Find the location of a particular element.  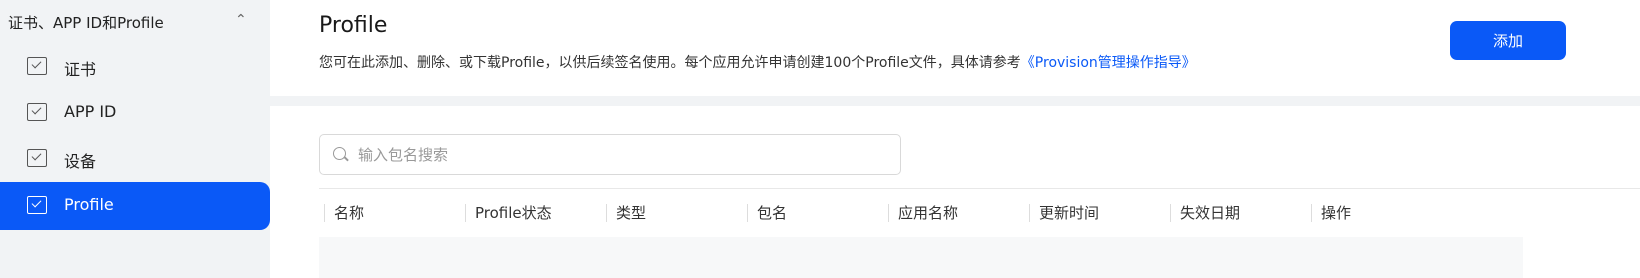

sidebar-item-label: 证书 is located at coordinates (80, 69).